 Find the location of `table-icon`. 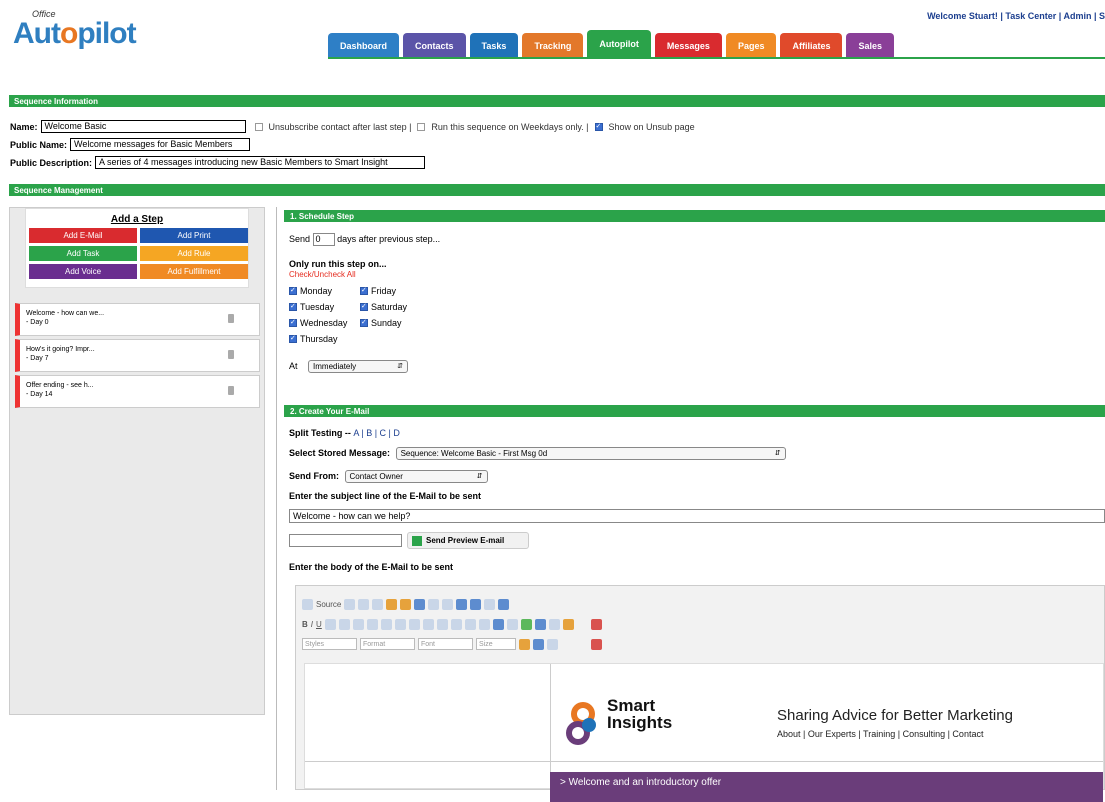

table-icon is located at coordinates (540, 624).